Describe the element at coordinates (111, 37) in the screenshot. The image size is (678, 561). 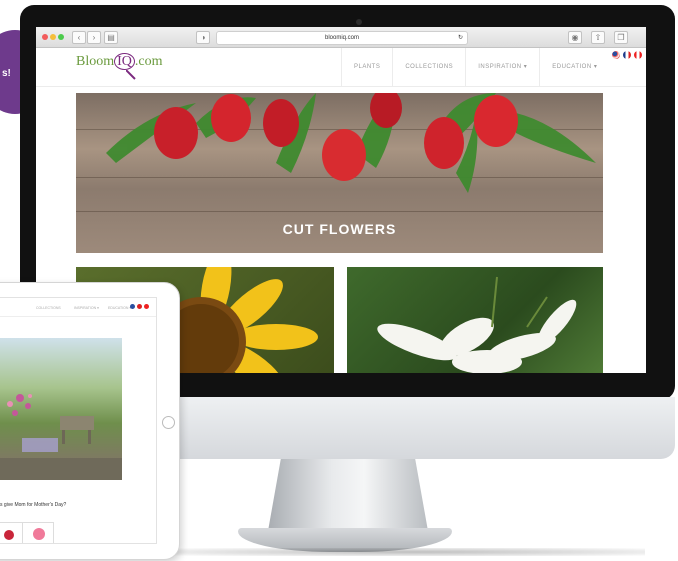
I see `sidebar-icon: ▤` at that location.